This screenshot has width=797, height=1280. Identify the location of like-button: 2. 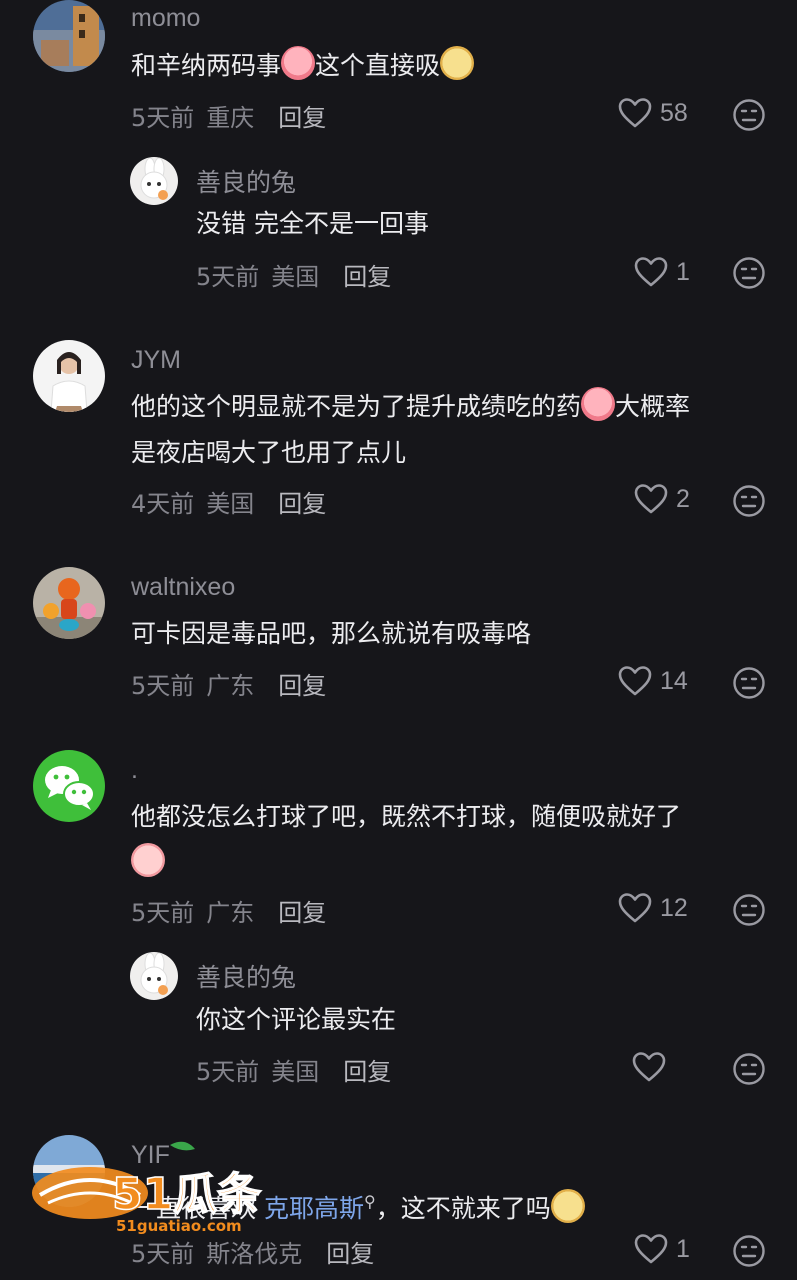
(662, 499).